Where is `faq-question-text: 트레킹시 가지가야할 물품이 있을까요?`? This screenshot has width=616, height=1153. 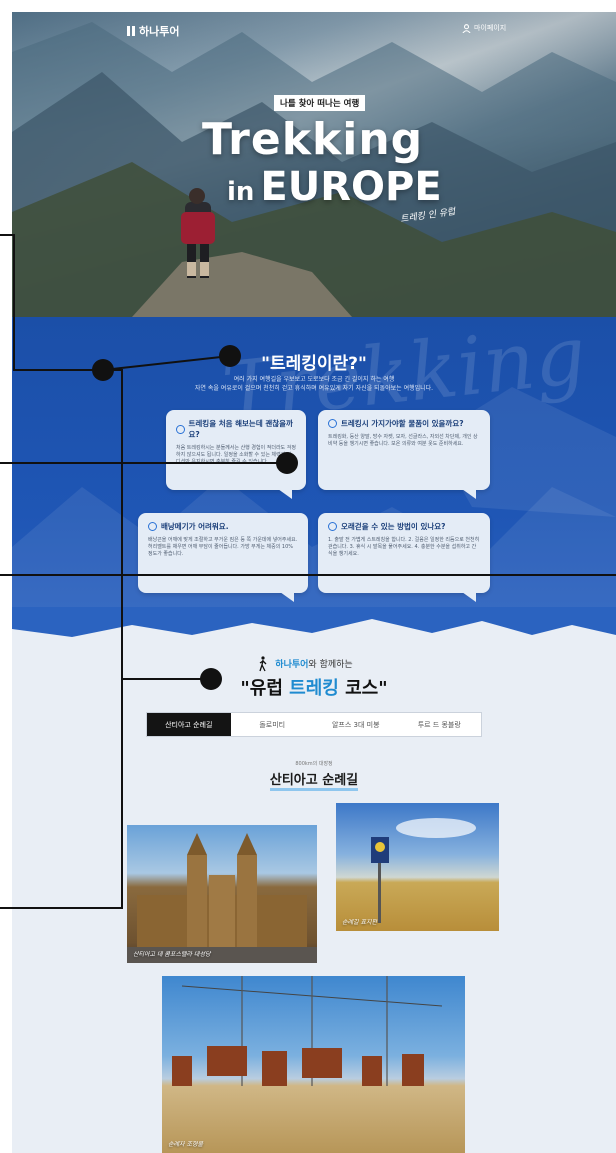
faq-question-text: 트레킹시 가지가야할 물품이 있을까요? is located at coordinates (402, 423).